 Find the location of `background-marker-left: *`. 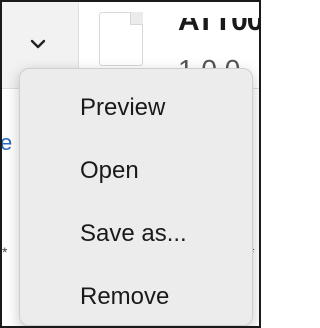

background-marker-left: * is located at coordinates (5, 252).